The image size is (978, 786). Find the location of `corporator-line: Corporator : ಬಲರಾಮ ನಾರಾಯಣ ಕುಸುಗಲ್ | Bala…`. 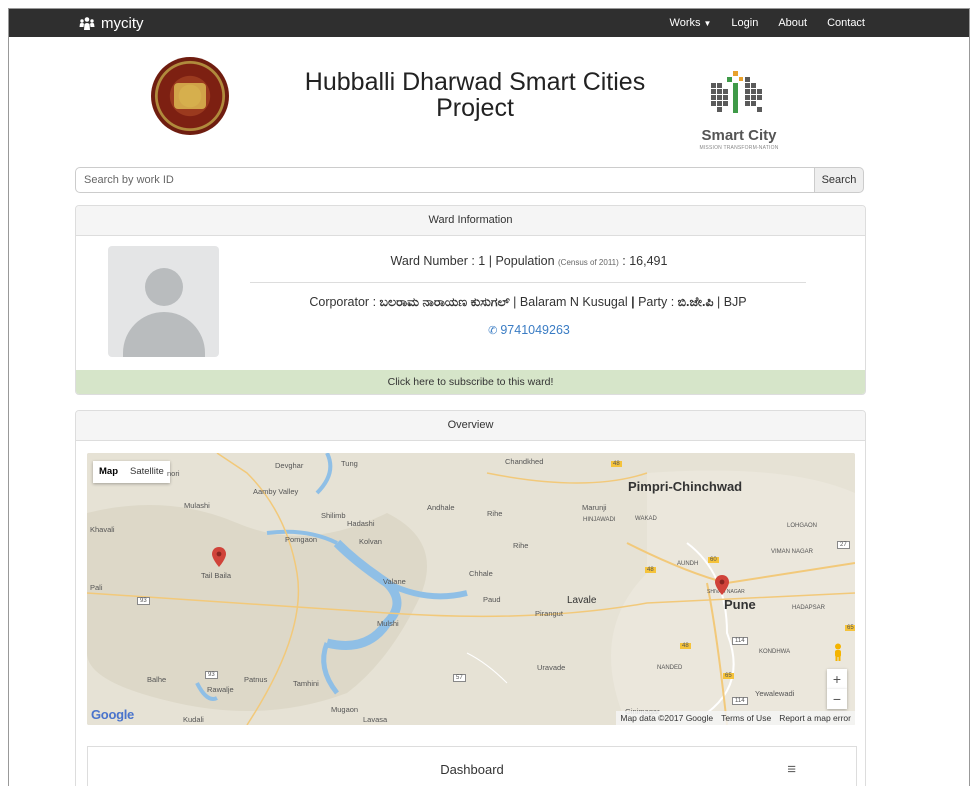

corporator-line: Corporator : ಬಲರಾಮ ನಾರಾಯಣ ಕುಸುಗಲ್ | Bala… is located at coordinates (528, 302).